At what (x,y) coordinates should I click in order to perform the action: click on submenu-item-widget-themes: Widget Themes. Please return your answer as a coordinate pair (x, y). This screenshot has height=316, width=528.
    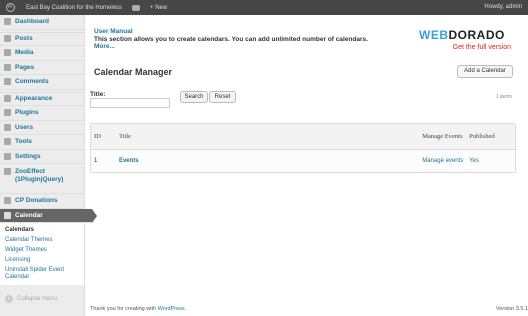
    Looking at the image, I should click on (42, 250).